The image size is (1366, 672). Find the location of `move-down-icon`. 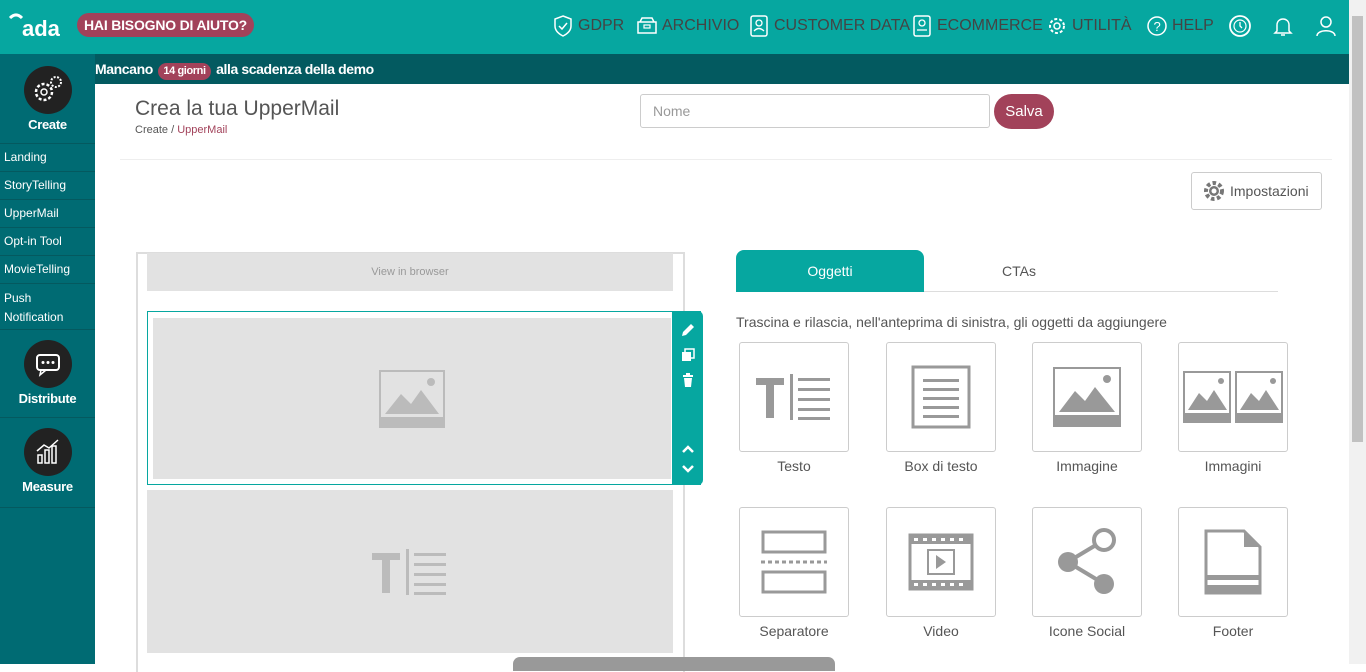

move-down-icon is located at coordinates (688, 469).